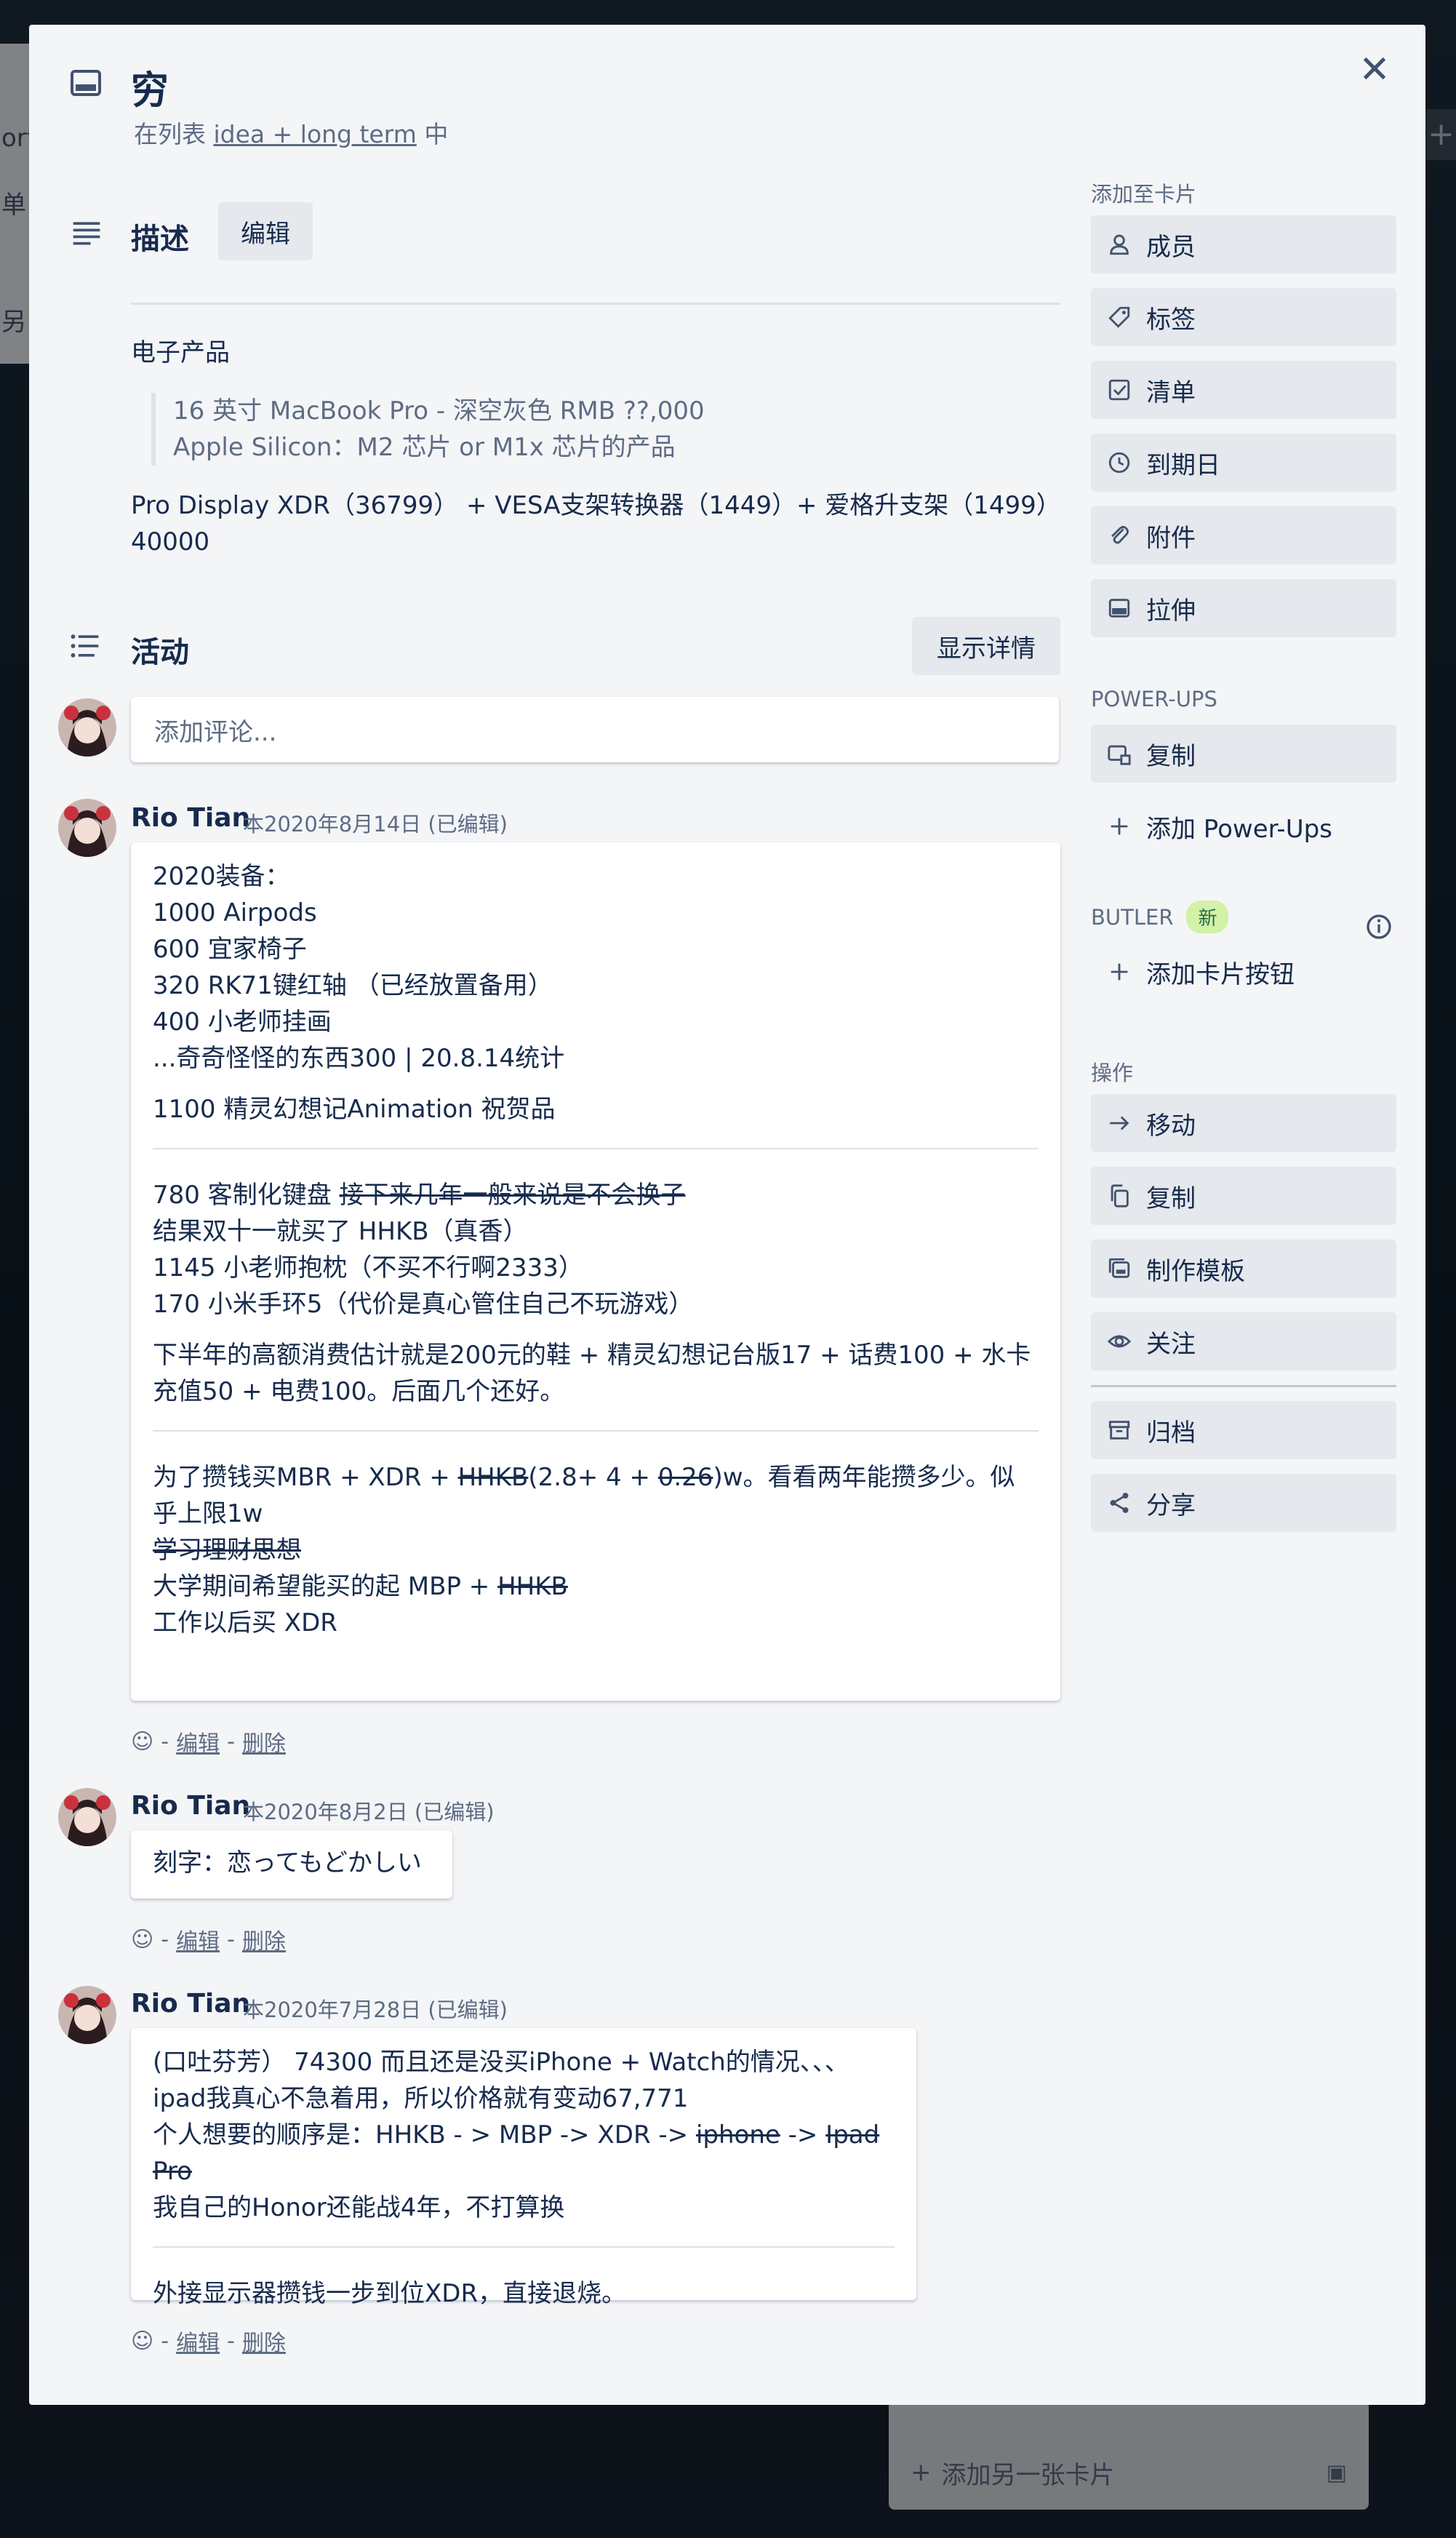  I want to click on add-powerups-button: 添加 Power-Ups, so click(1243, 826).